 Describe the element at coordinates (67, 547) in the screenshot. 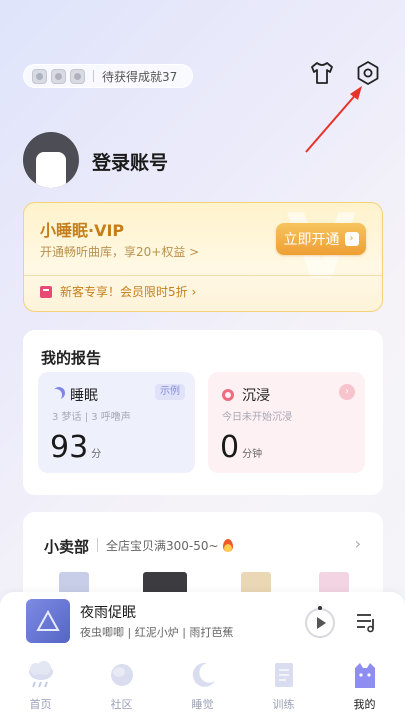

I see `shop-title: 小卖部` at that location.